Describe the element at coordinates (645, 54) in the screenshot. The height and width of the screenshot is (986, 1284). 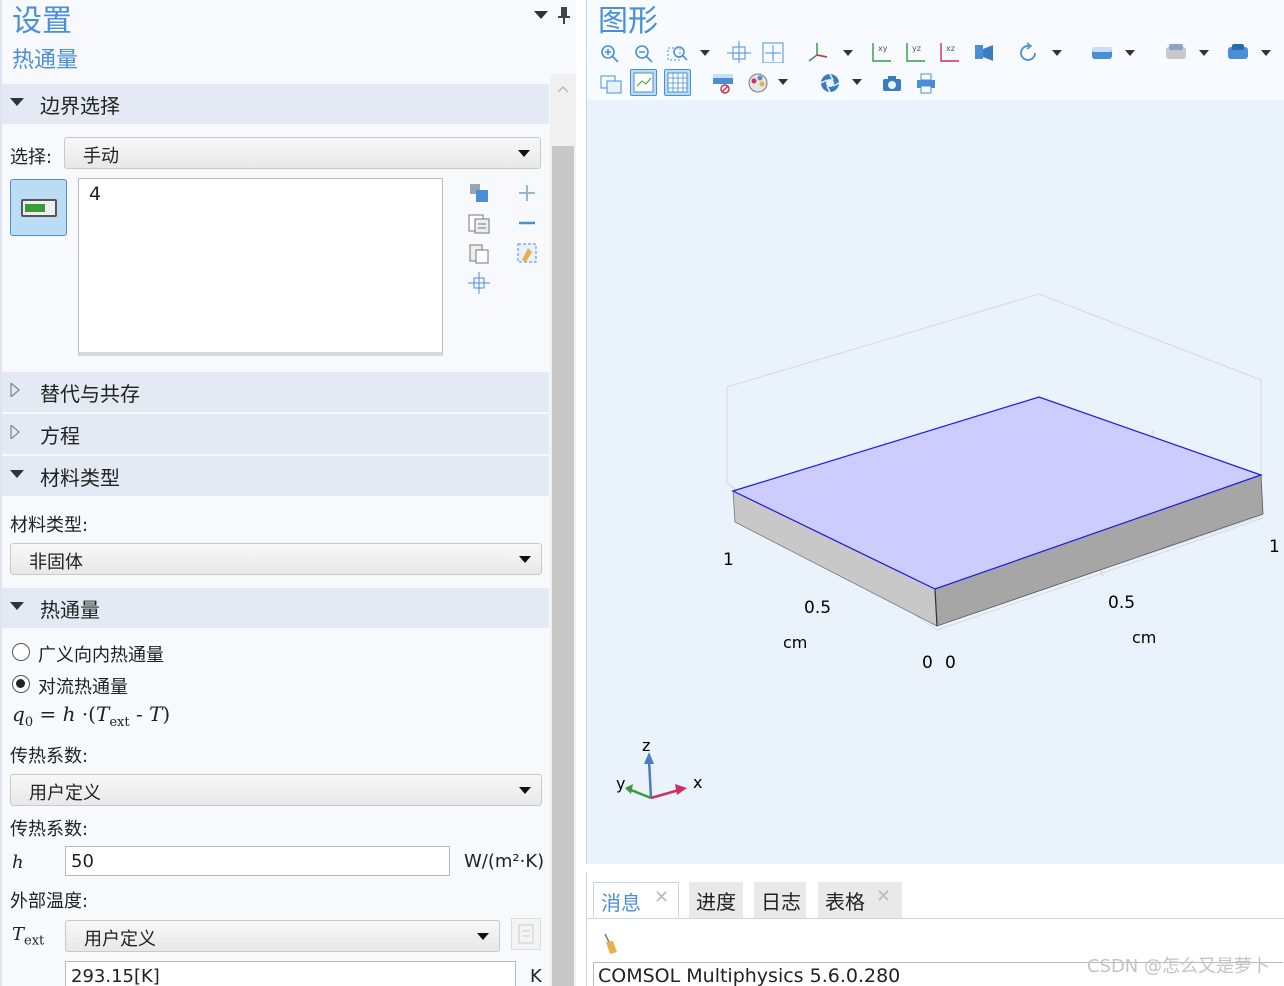
I see `zoom-out-icon` at that location.